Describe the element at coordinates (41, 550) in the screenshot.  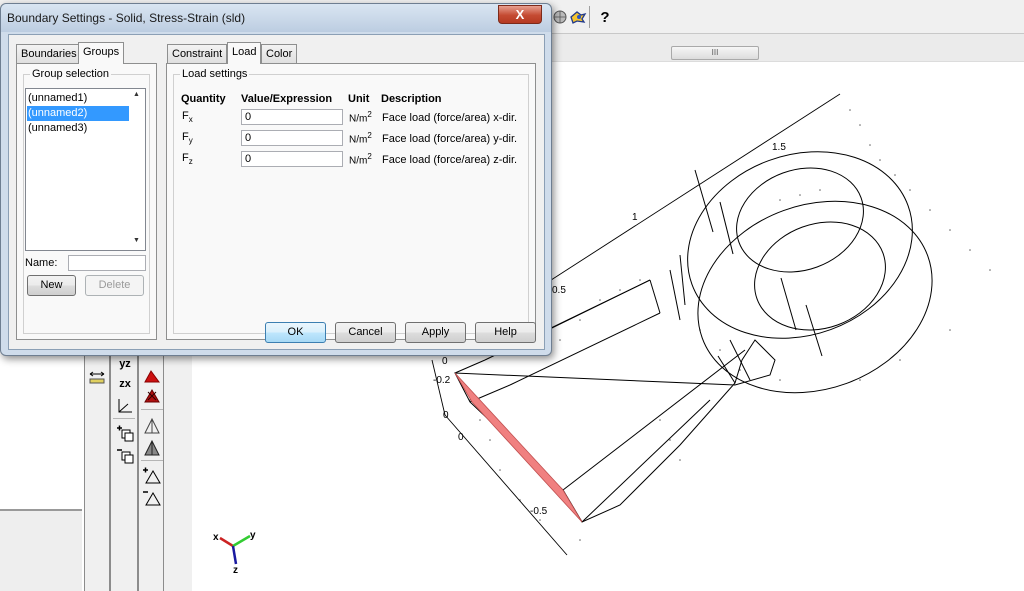
I see `bottom-left-panel` at that location.